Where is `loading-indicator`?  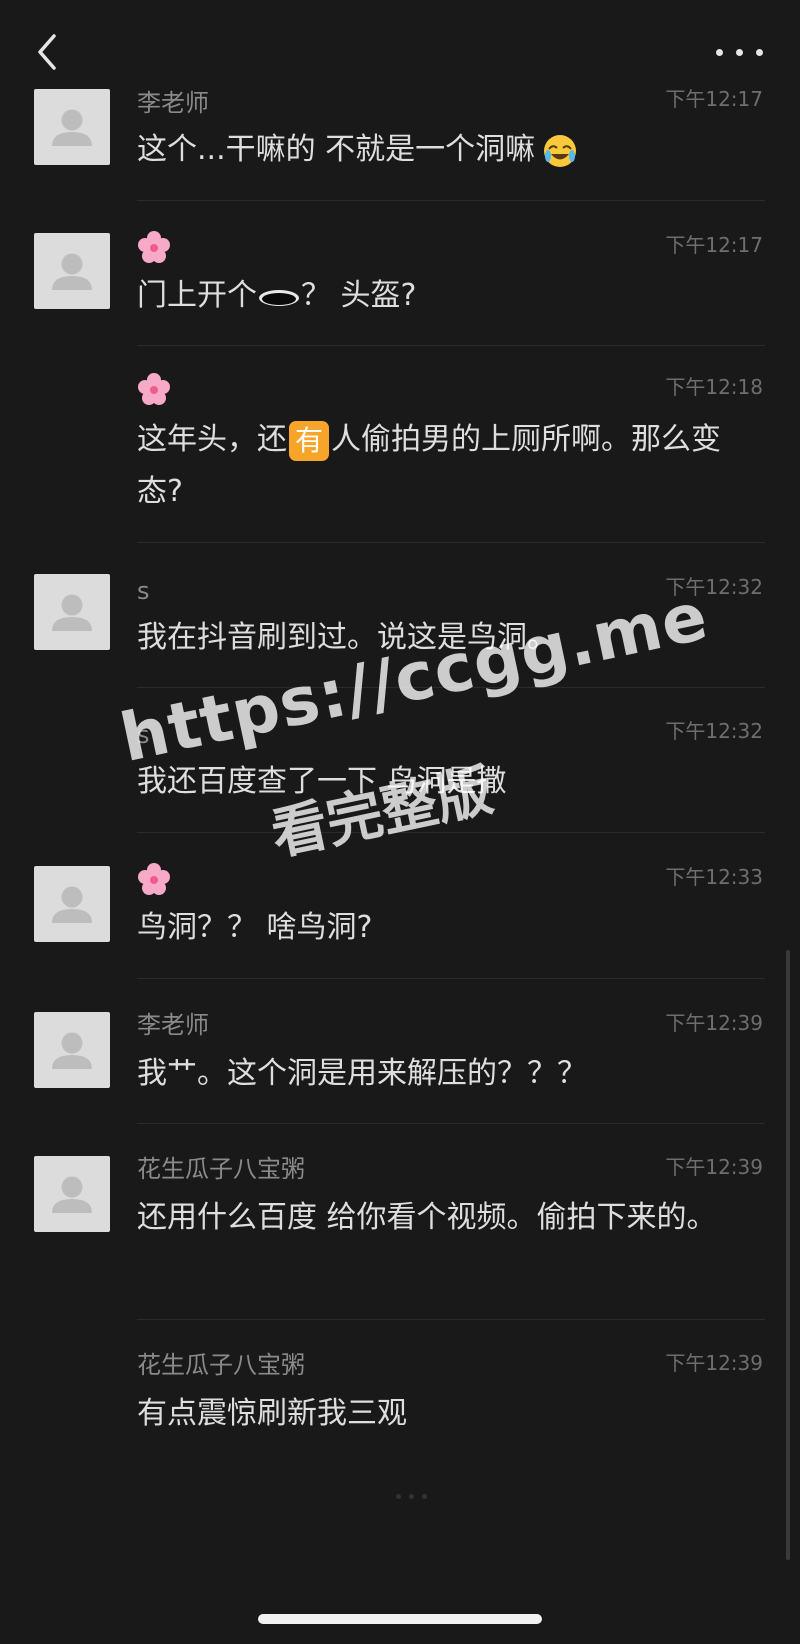 loading-indicator is located at coordinates (415, 1493).